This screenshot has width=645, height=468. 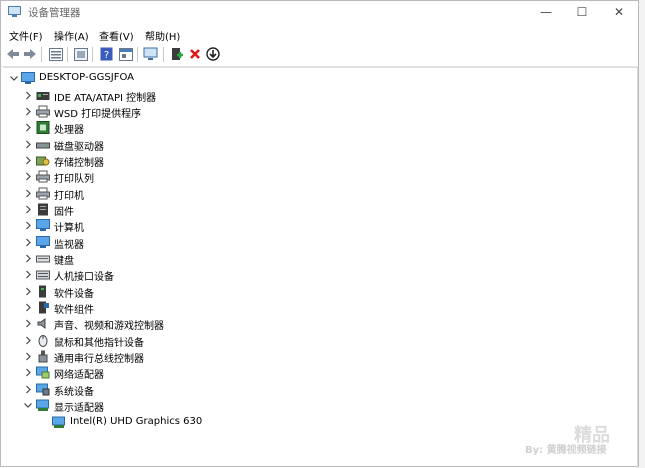 I want to click on tree-category-row: 磁盘驱动器, so click(x=320, y=145).